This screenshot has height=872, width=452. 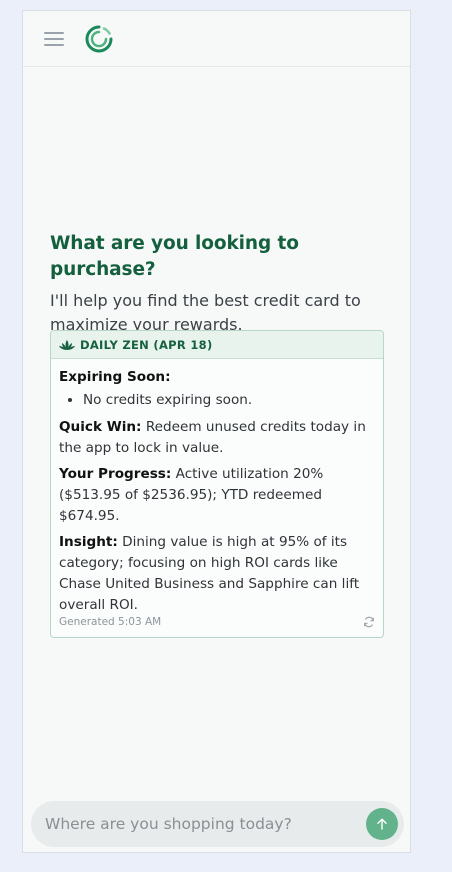 I want to click on logo-icon, so click(x=99, y=39).